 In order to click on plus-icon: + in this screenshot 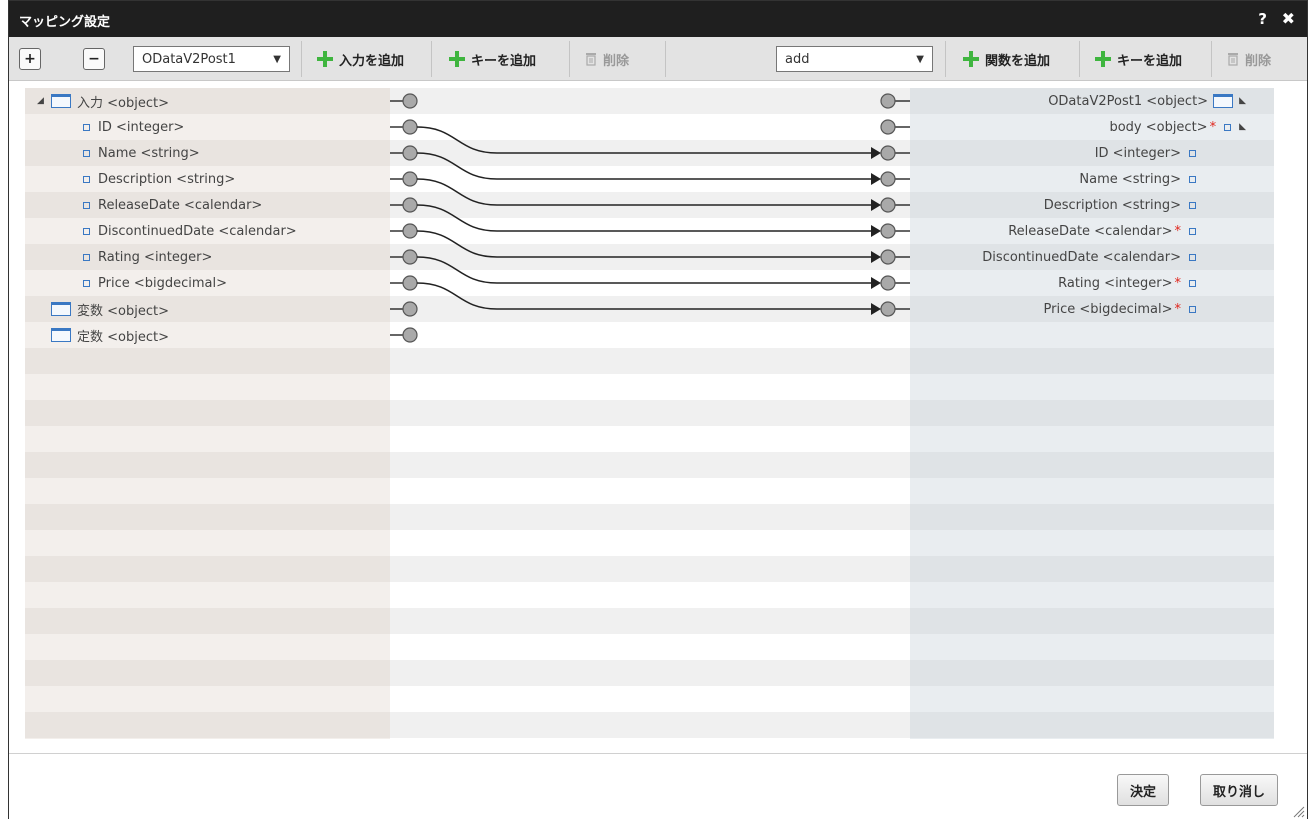, I will do `click(30, 59)`.